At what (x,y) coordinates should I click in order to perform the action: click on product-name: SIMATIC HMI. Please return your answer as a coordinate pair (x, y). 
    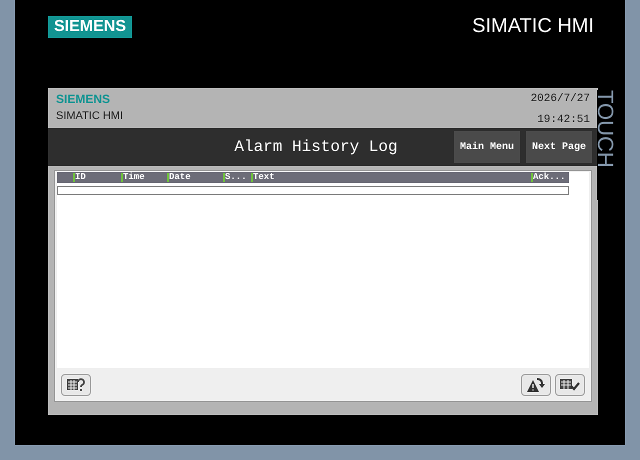
    Looking at the image, I should click on (533, 26).